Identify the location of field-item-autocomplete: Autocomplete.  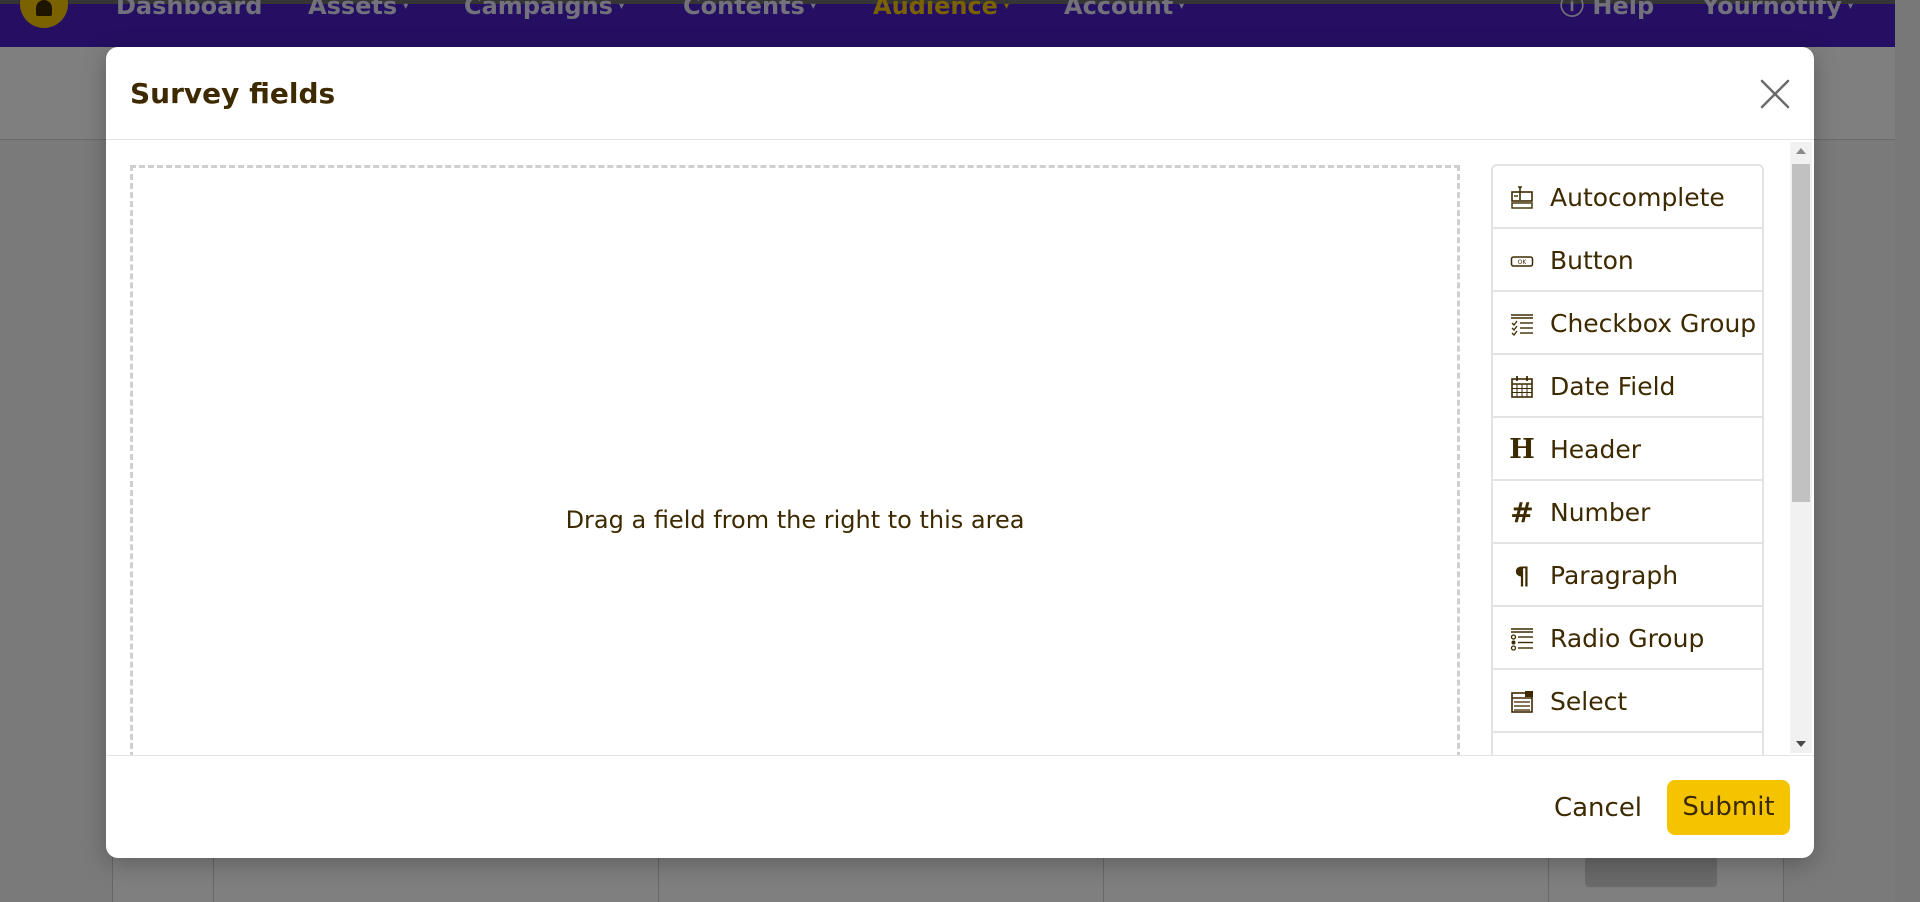
(1627, 197).